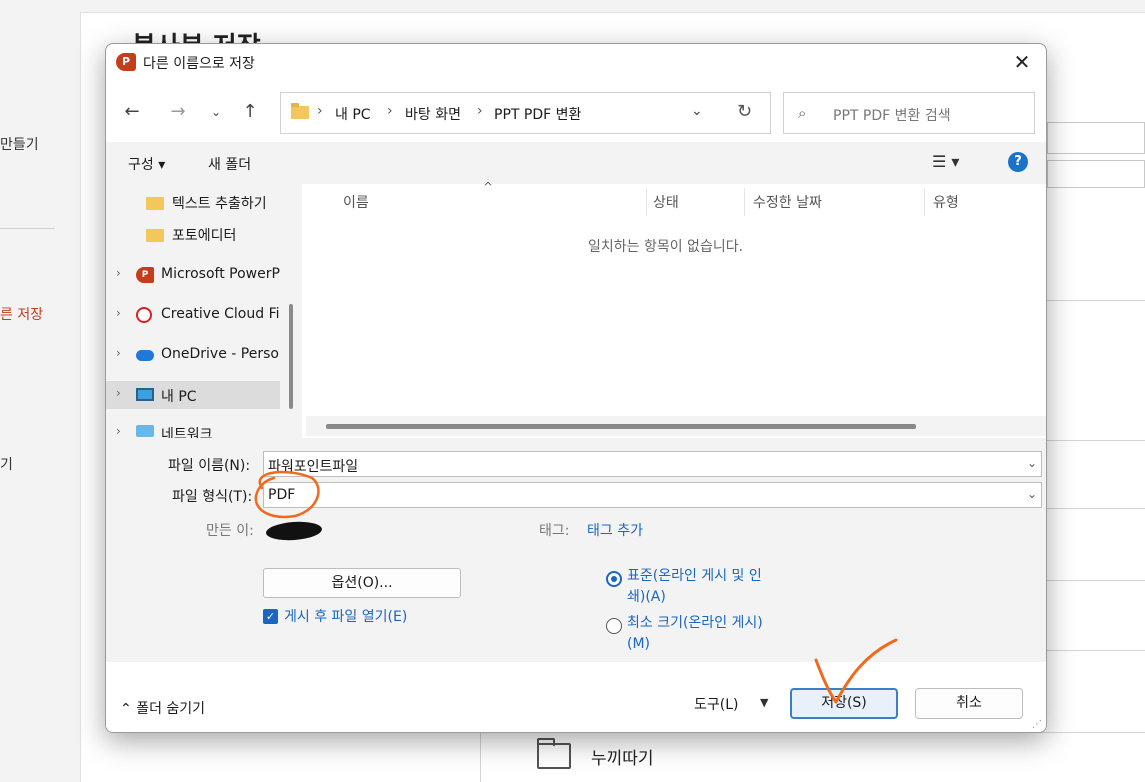  Describe the element at coordinates (132, 112) in the screenshot. I see `back-arrow-icon: ←` at that location.